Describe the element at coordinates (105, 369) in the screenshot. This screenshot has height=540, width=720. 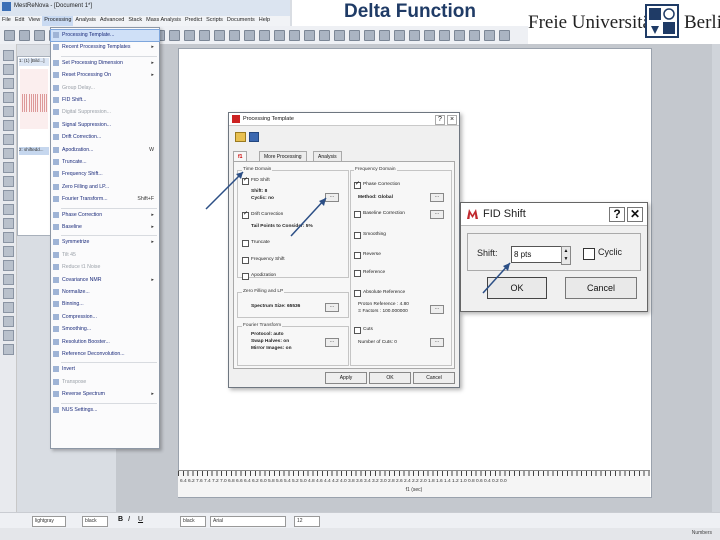
I see `menu-item-invert: Invert` at that location.